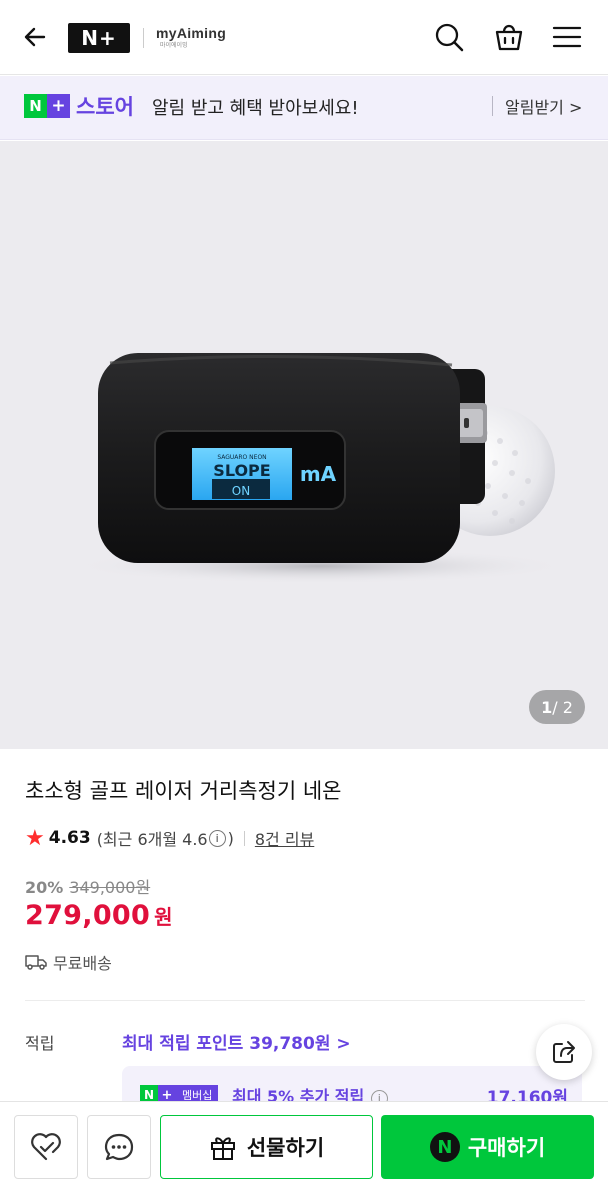 The image size is (608, 1200). I want to click on share-button, so click(564, 1052).